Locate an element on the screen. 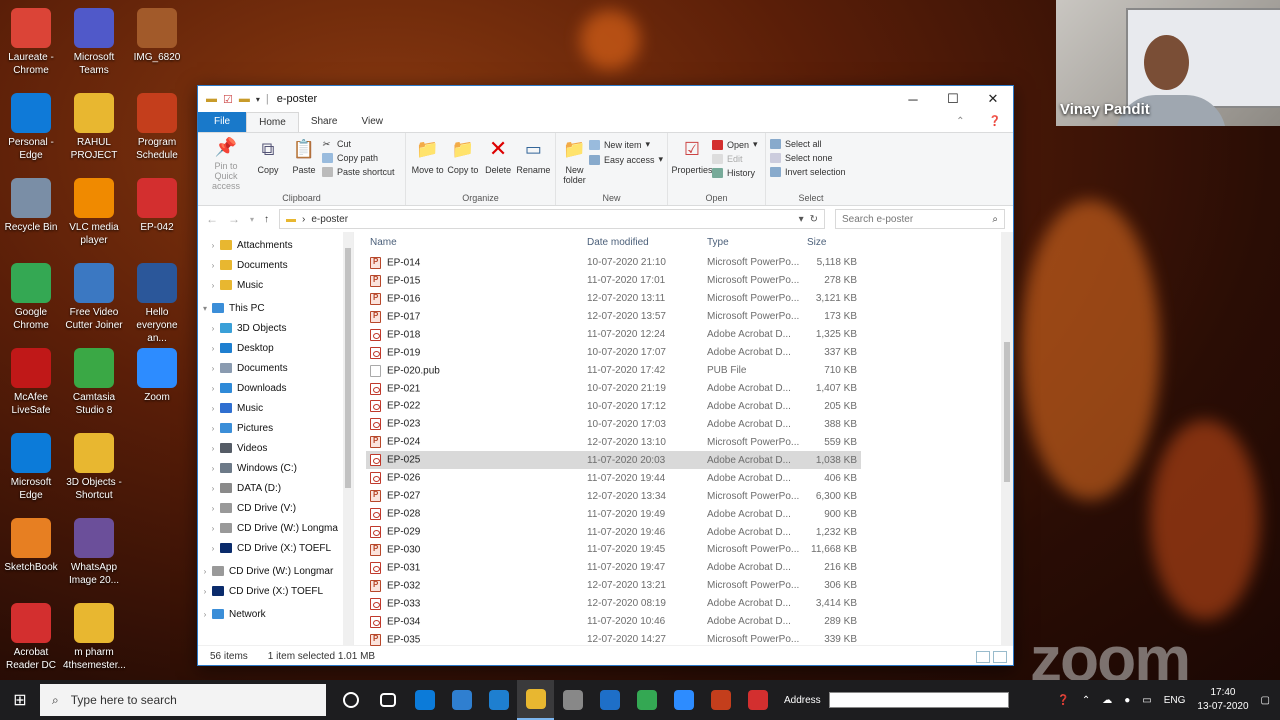 This screenshot has width=1280, height=720. scroll-thumb is located at coordinates (1007, 412).